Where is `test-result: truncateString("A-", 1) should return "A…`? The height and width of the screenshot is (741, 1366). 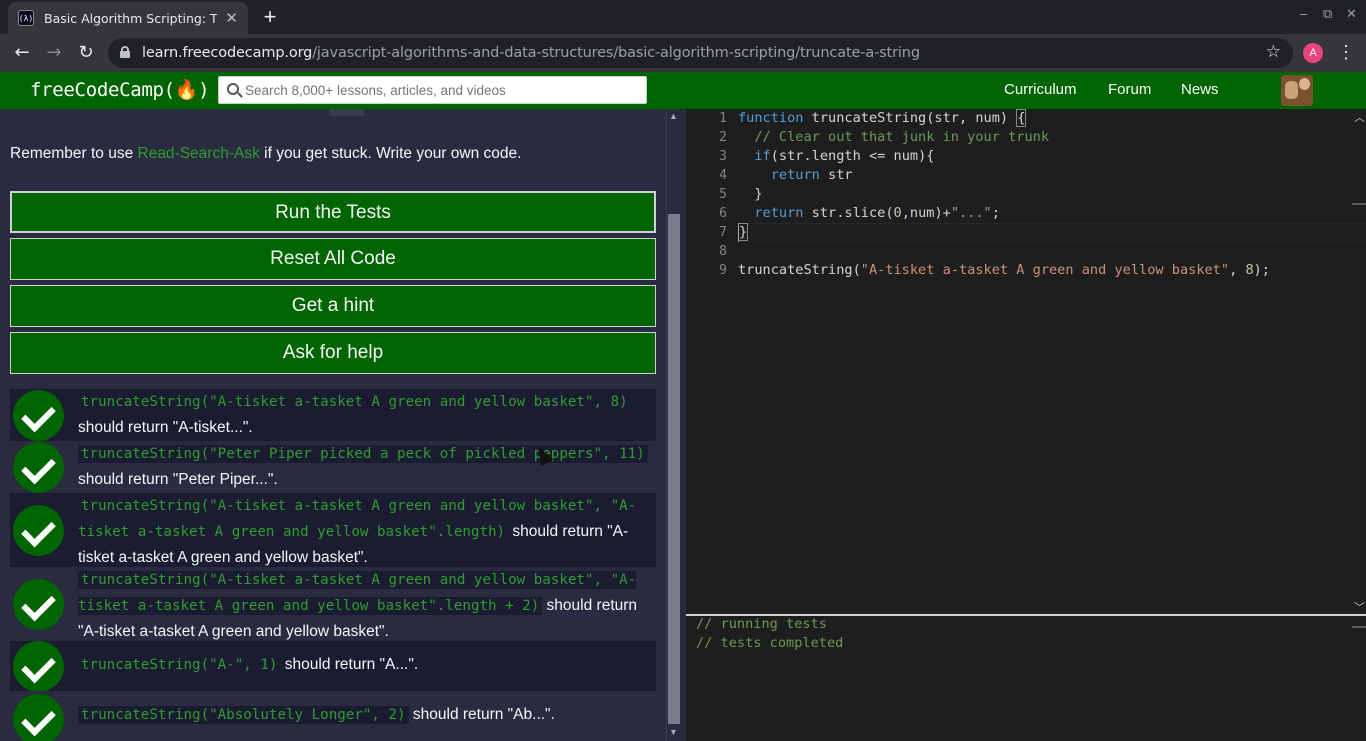
test-result: truncateString("A-", 1) should return "A… is located at coordinates (333, 666).